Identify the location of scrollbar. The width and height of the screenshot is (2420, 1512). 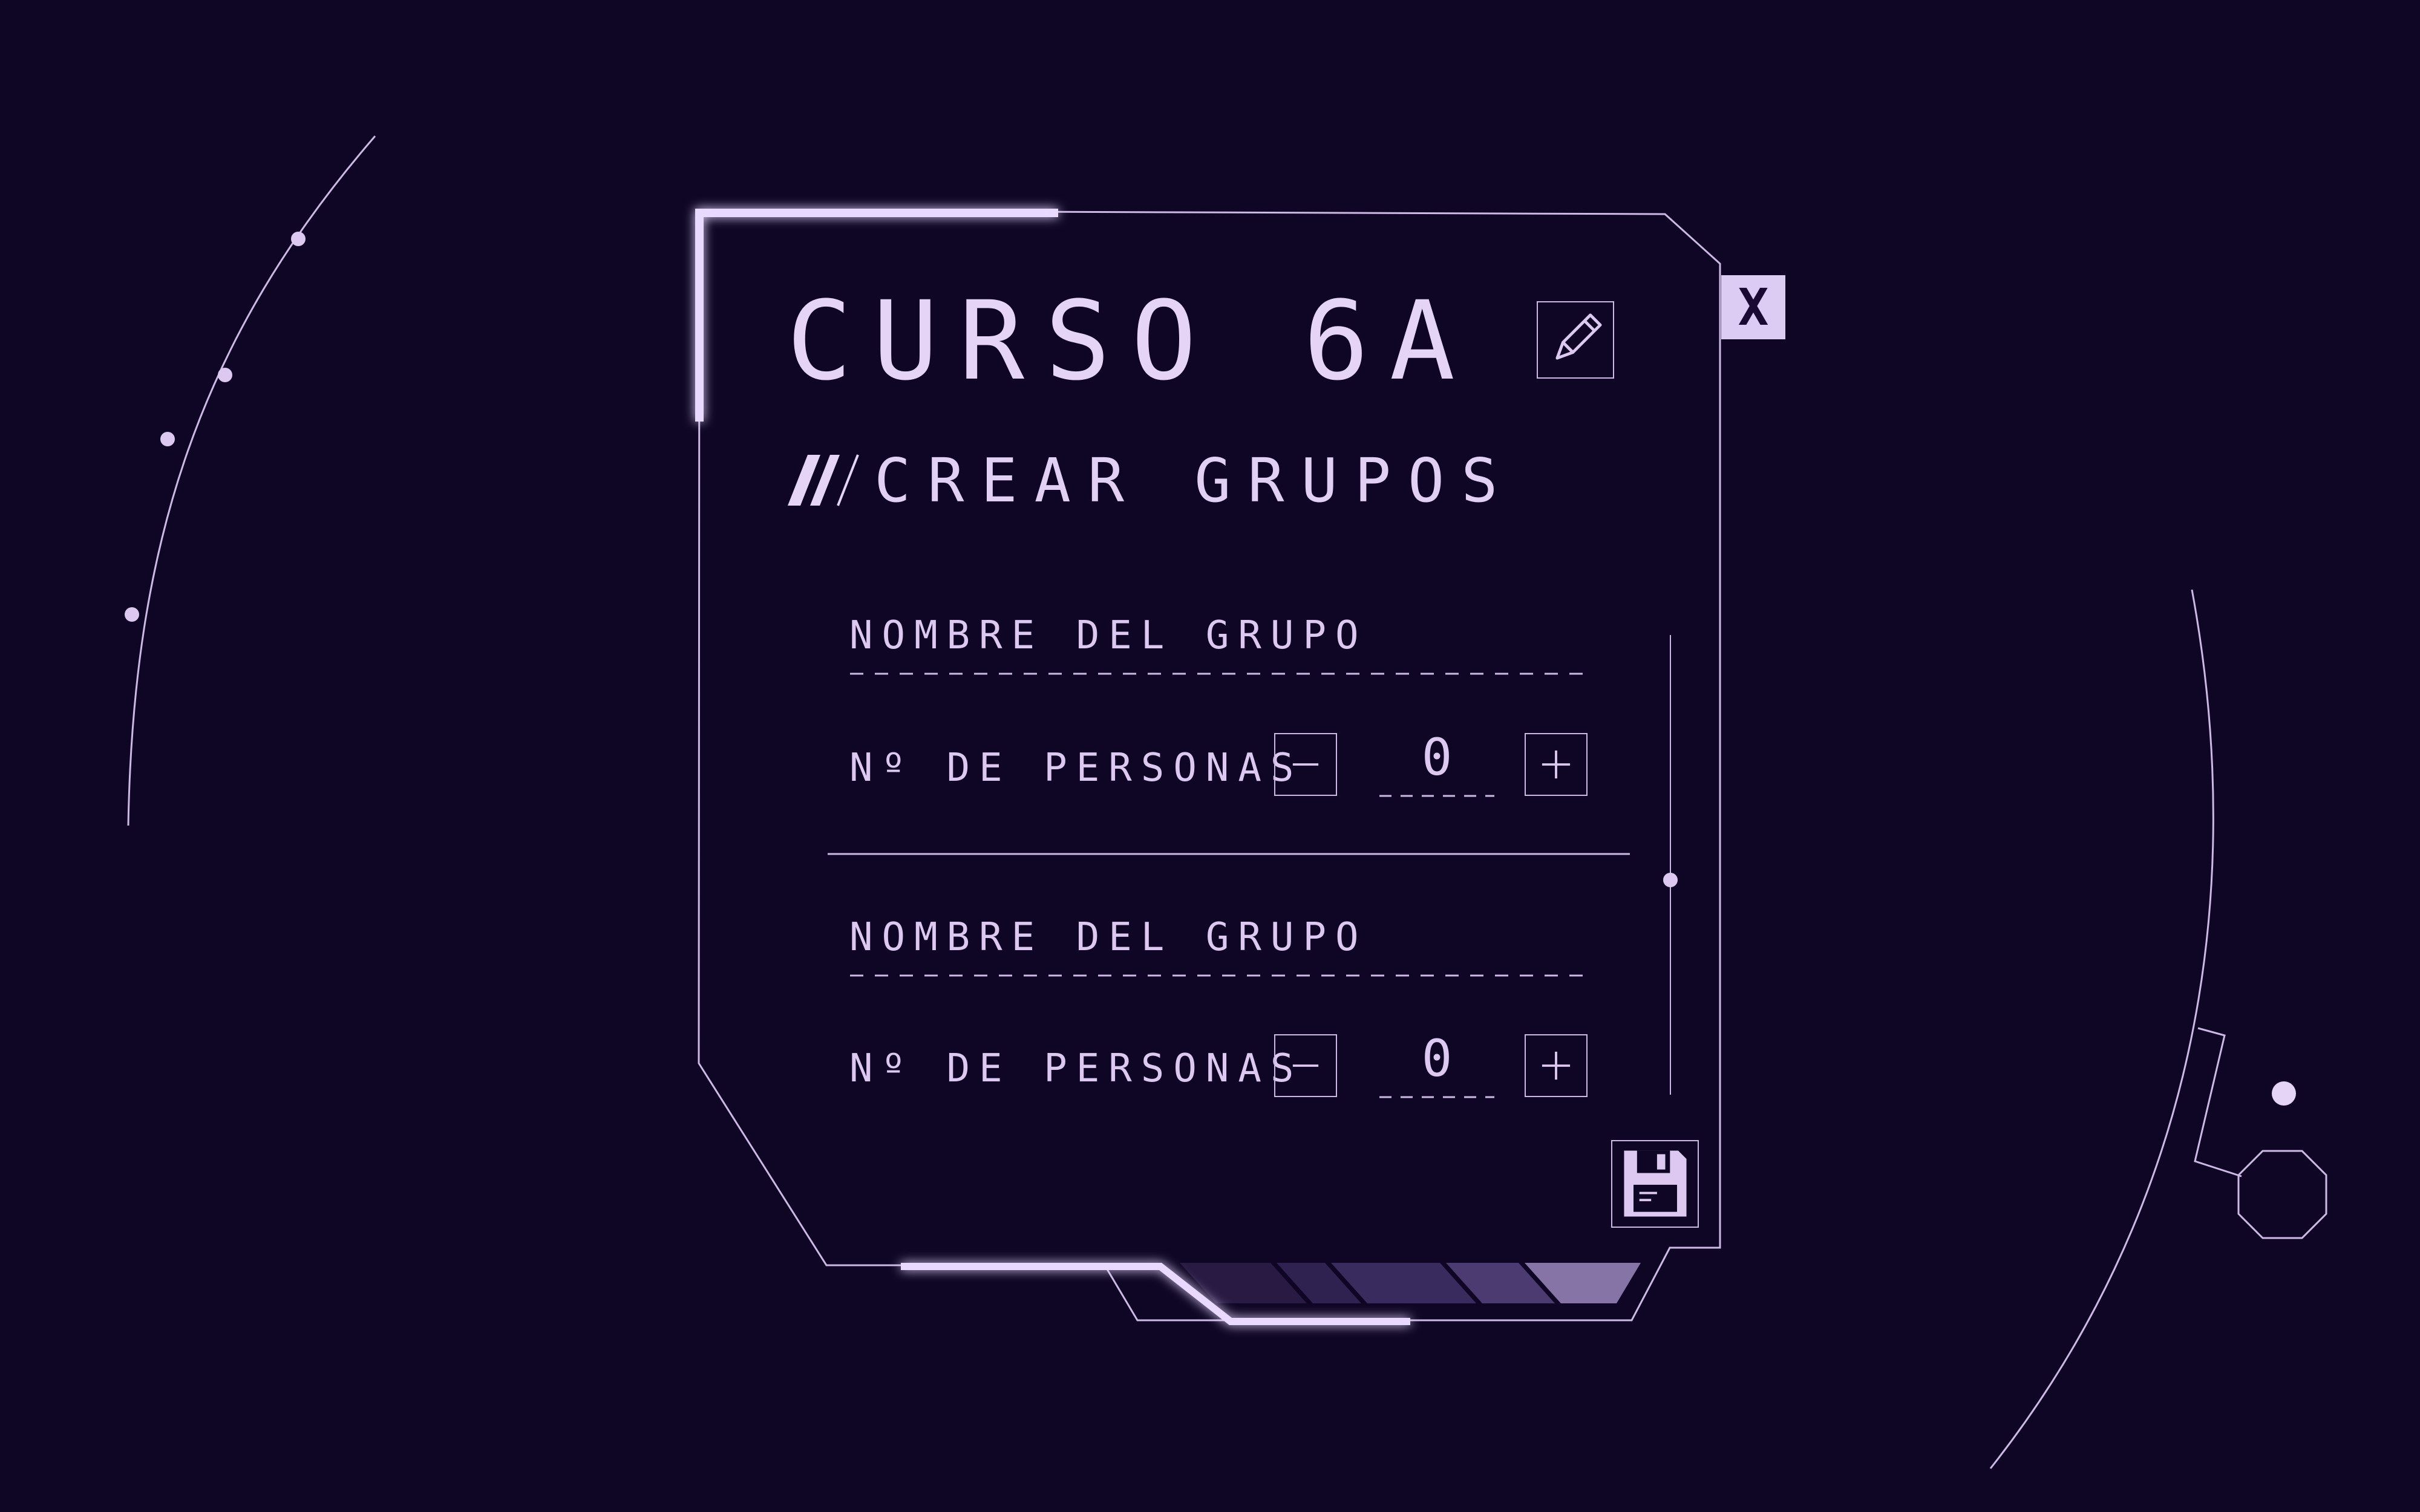
(1670, 865).